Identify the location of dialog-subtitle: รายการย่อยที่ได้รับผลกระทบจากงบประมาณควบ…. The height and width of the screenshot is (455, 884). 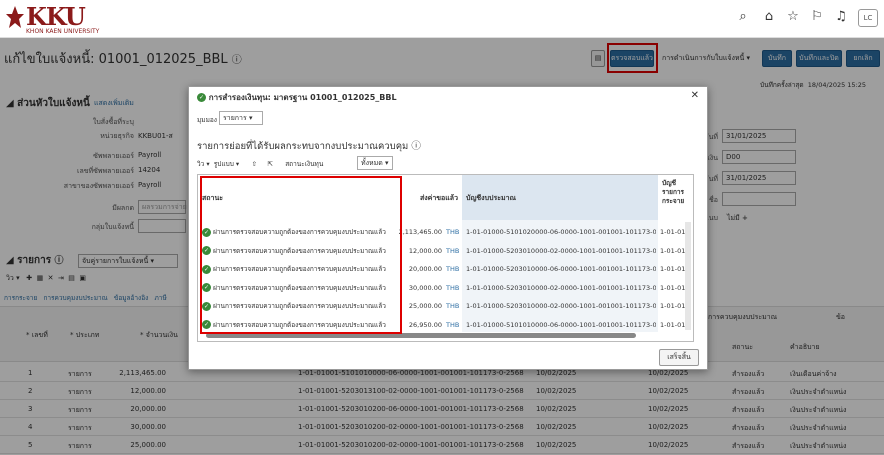
(309, 146).